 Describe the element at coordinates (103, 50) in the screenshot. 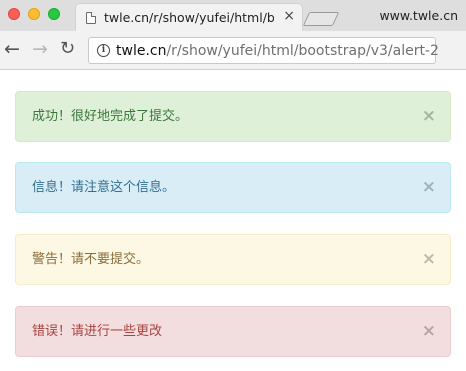

I see `info-icon: i` at that location.